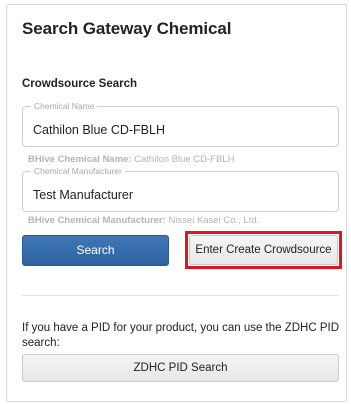  I want to click on zdhc-pid-search-button: ZDHC PID Search, so click(180, 368).